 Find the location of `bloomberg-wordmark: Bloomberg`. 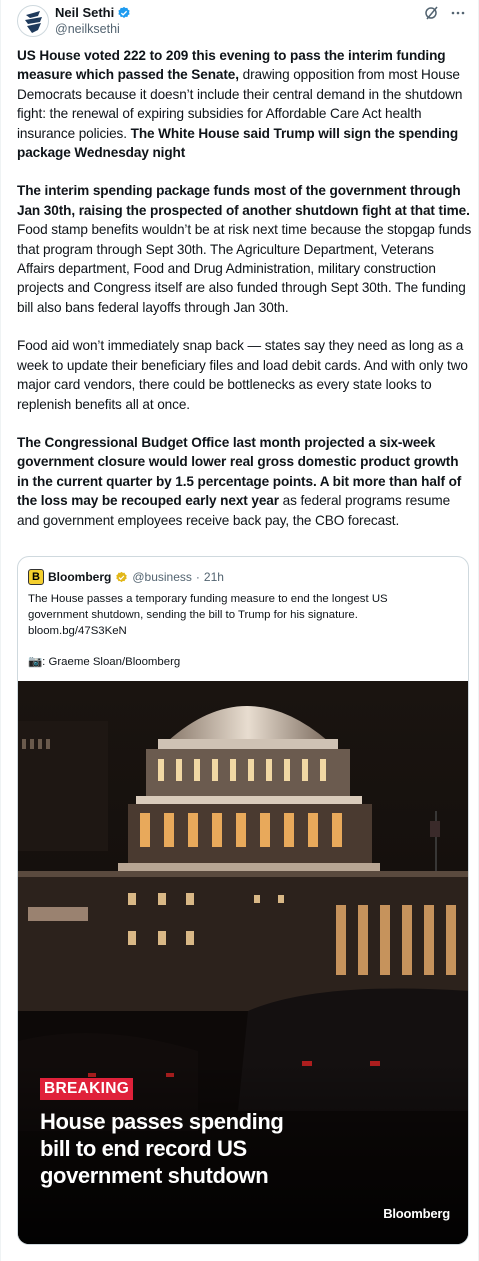

bloomberg-wordmark: Bloomberg is located at coordinates (416, 1213).